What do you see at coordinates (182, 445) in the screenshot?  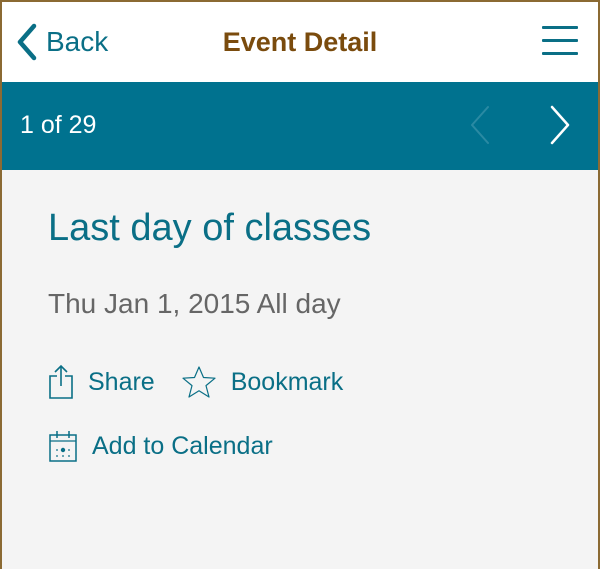 I see `add-to-calendar-label: Add to Calendar` at bounding box center [182, 445].